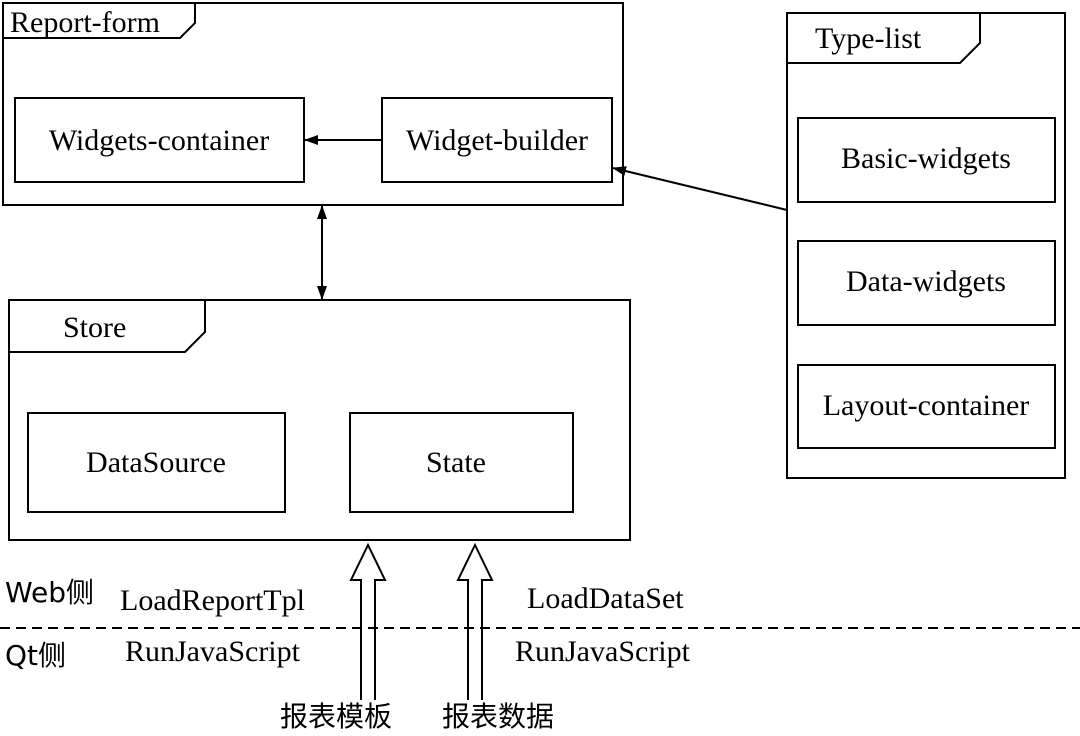 This screenshot has height=736, width=1080. I want to click on datasource-label: DataSource, so click(156, 462).